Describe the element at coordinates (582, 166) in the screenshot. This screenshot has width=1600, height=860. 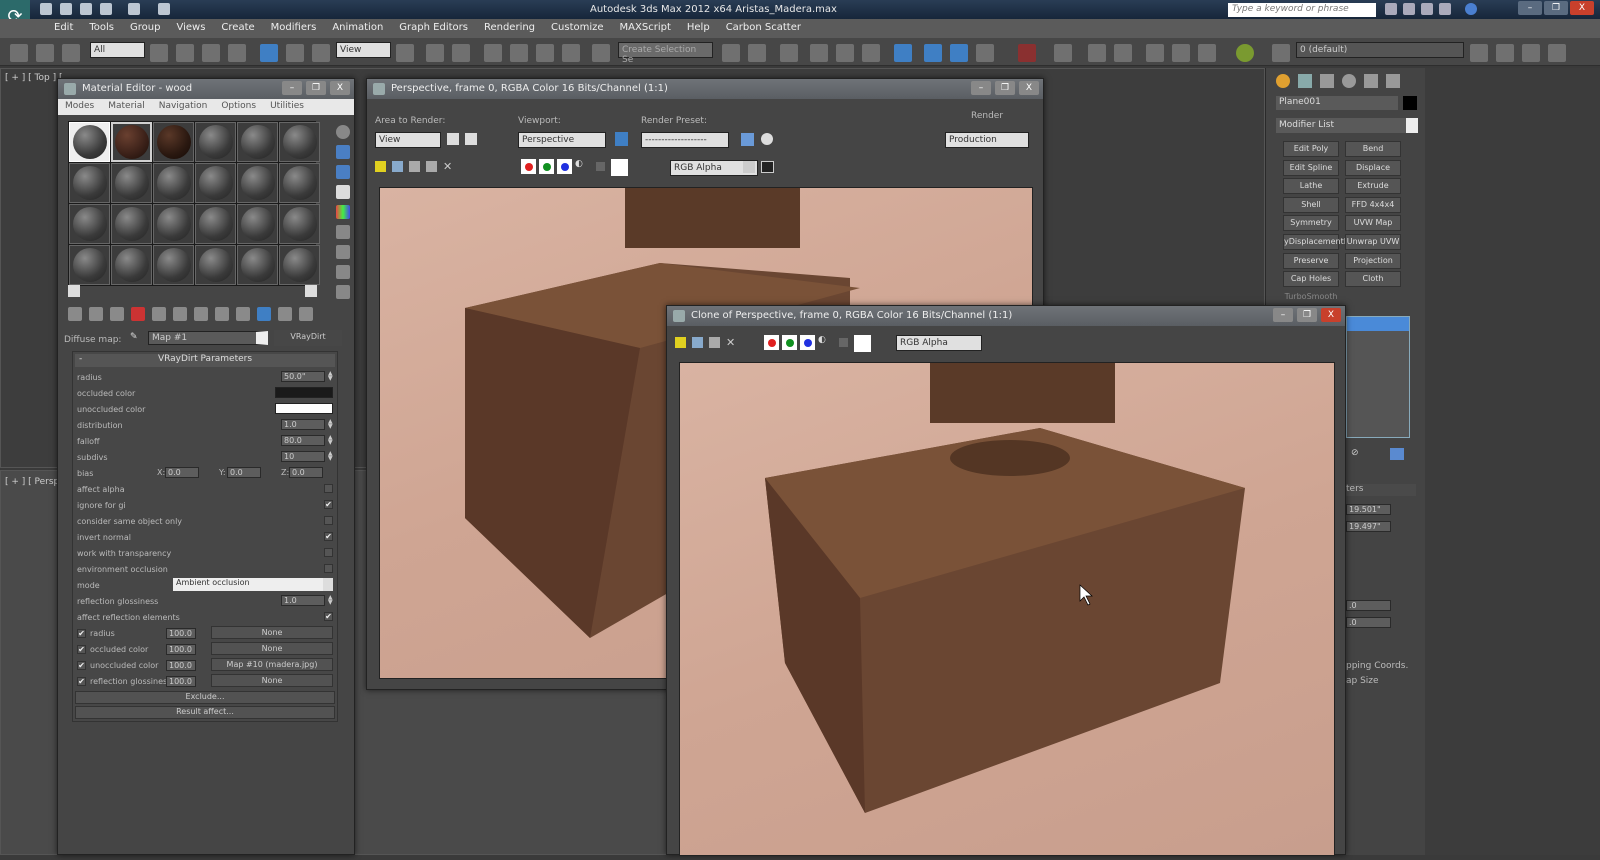
I see `alpha-channel-icon: ◐` at that location.